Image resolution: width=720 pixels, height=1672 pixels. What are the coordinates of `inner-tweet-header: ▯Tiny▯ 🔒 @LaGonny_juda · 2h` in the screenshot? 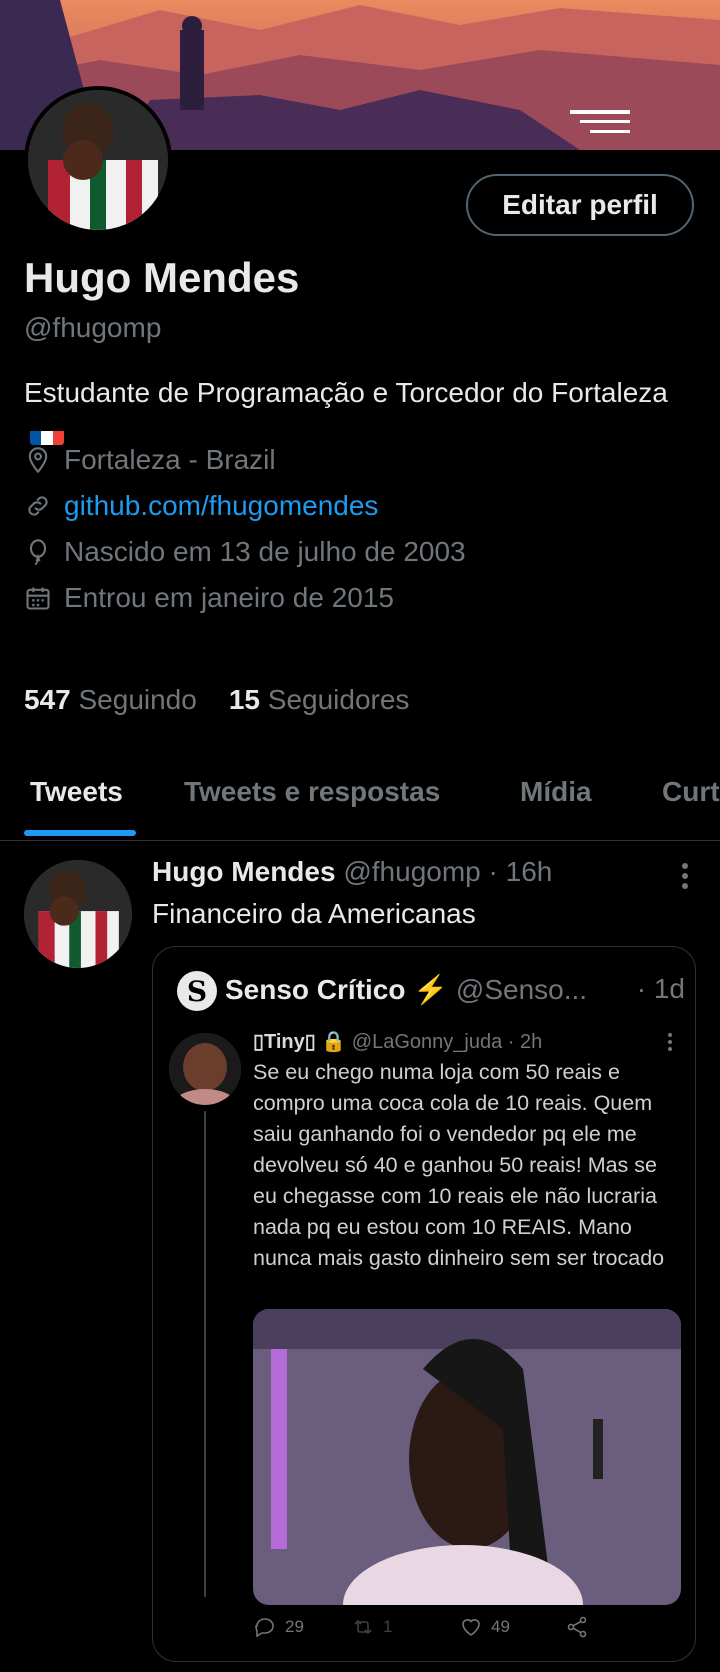 It's located at (397, 1041).